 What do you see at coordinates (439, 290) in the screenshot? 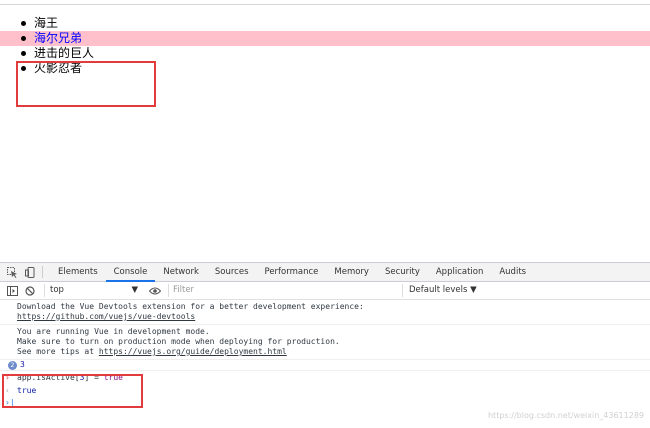
I see `log-levels-dropdown: Default levels ▼` at bounding box center [439, 290].